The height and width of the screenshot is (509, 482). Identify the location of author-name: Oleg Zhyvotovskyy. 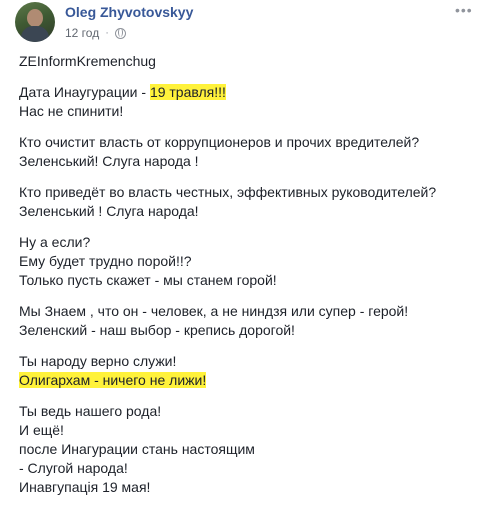
(129, 12).